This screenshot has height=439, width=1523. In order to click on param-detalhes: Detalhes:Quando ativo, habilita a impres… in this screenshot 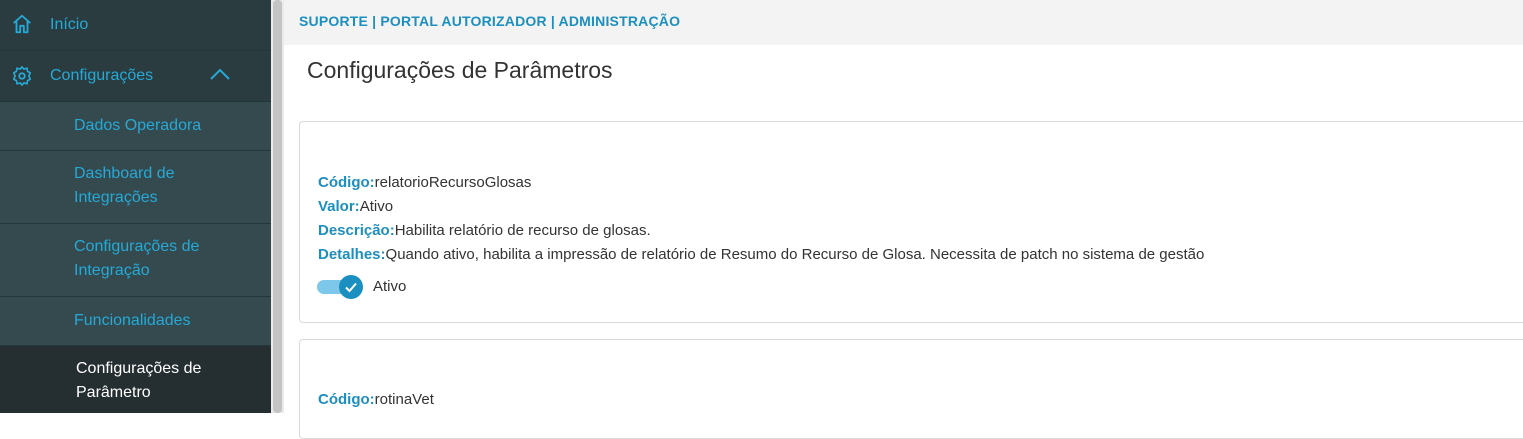, I will do `click(761, 254)`.